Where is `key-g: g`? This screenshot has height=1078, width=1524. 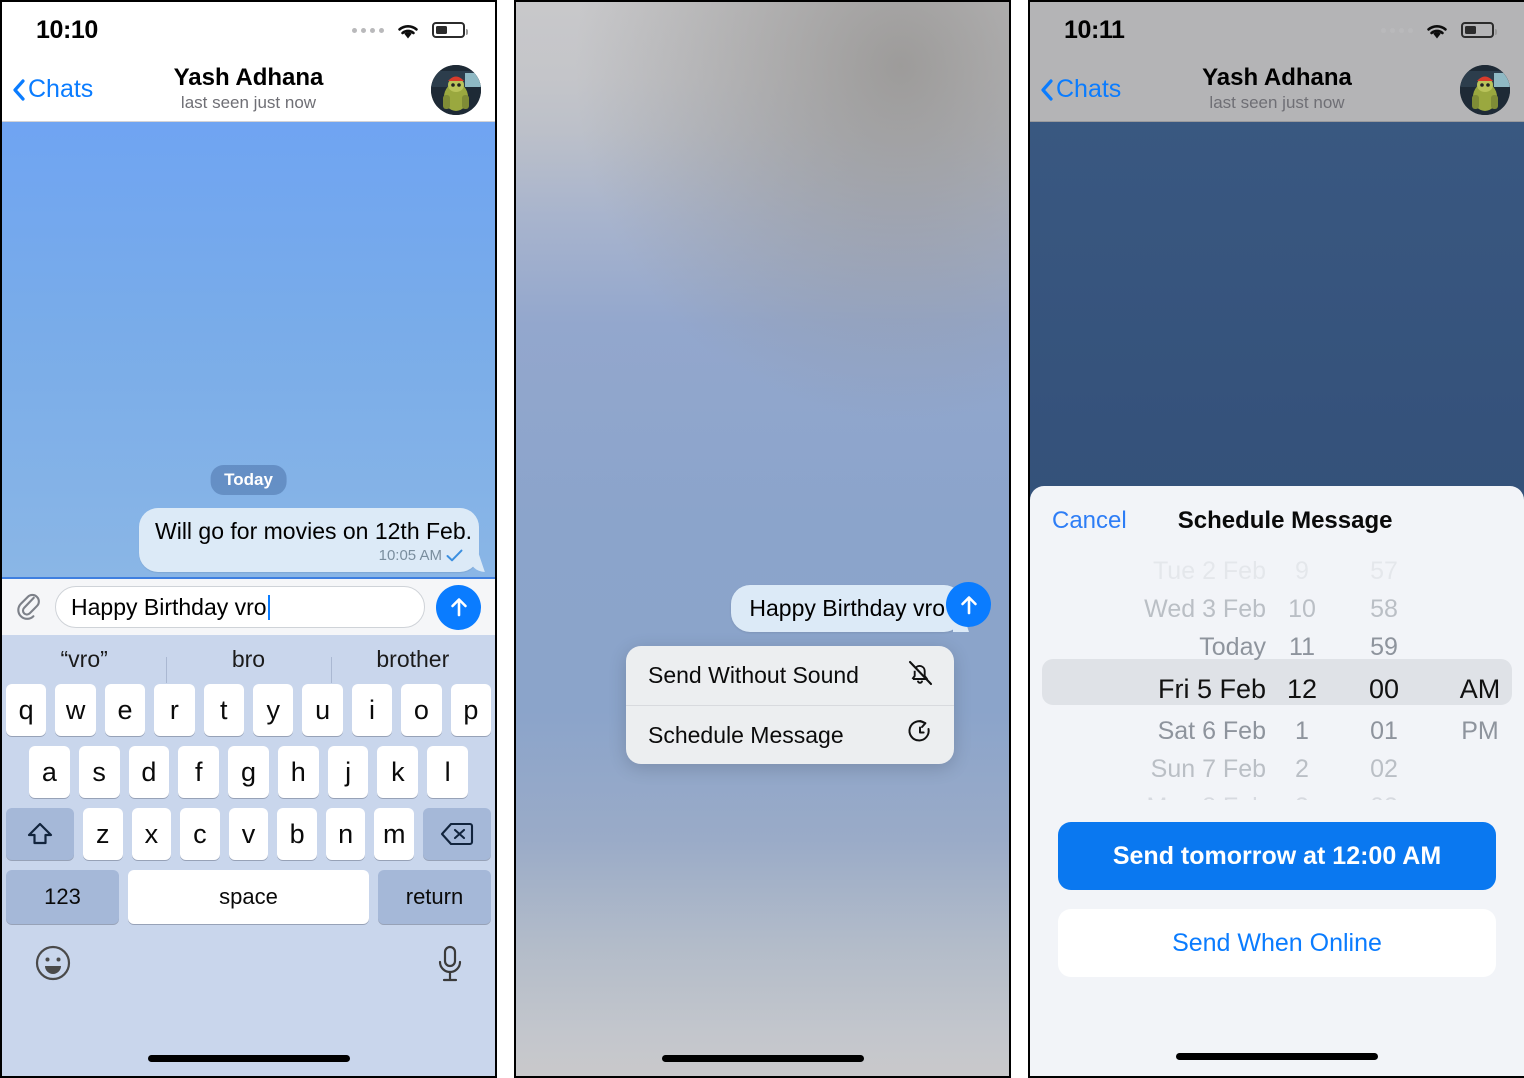
key-g: g is located at coordinates (248, 772).